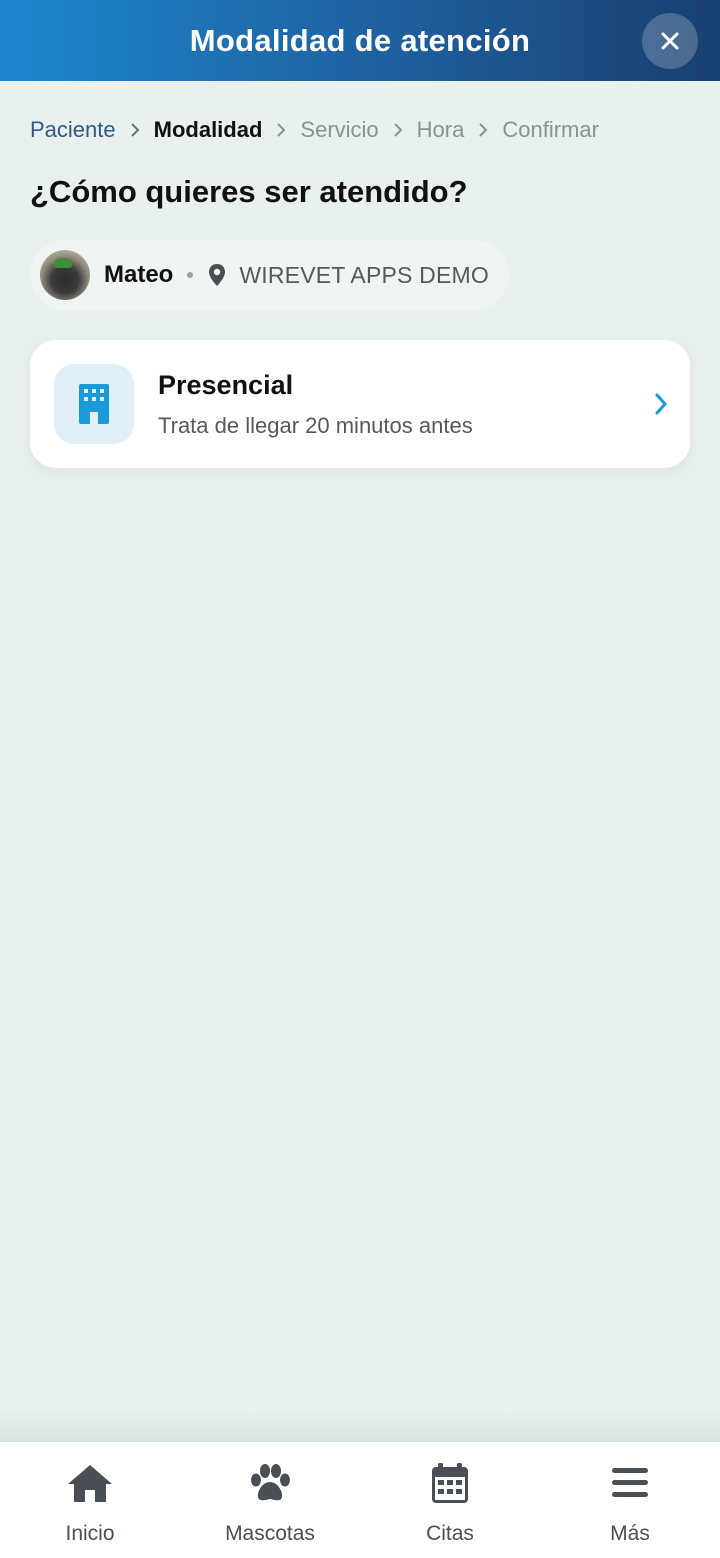  I want to click on page-title: Modalidad de atención, so click(360, 40).